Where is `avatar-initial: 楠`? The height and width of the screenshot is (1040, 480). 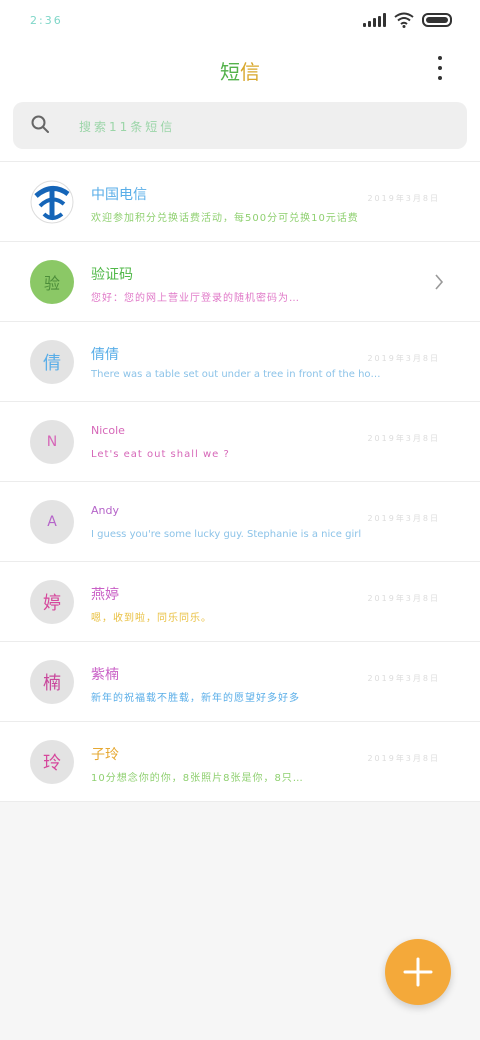
avatar-initial: 楠 is located at coordinates (52, 683).